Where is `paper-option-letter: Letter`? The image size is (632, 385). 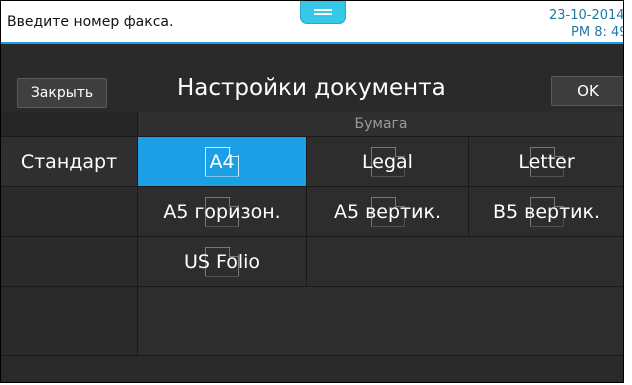
paper-option-letter: Letter is located at coordinates (546, 162).